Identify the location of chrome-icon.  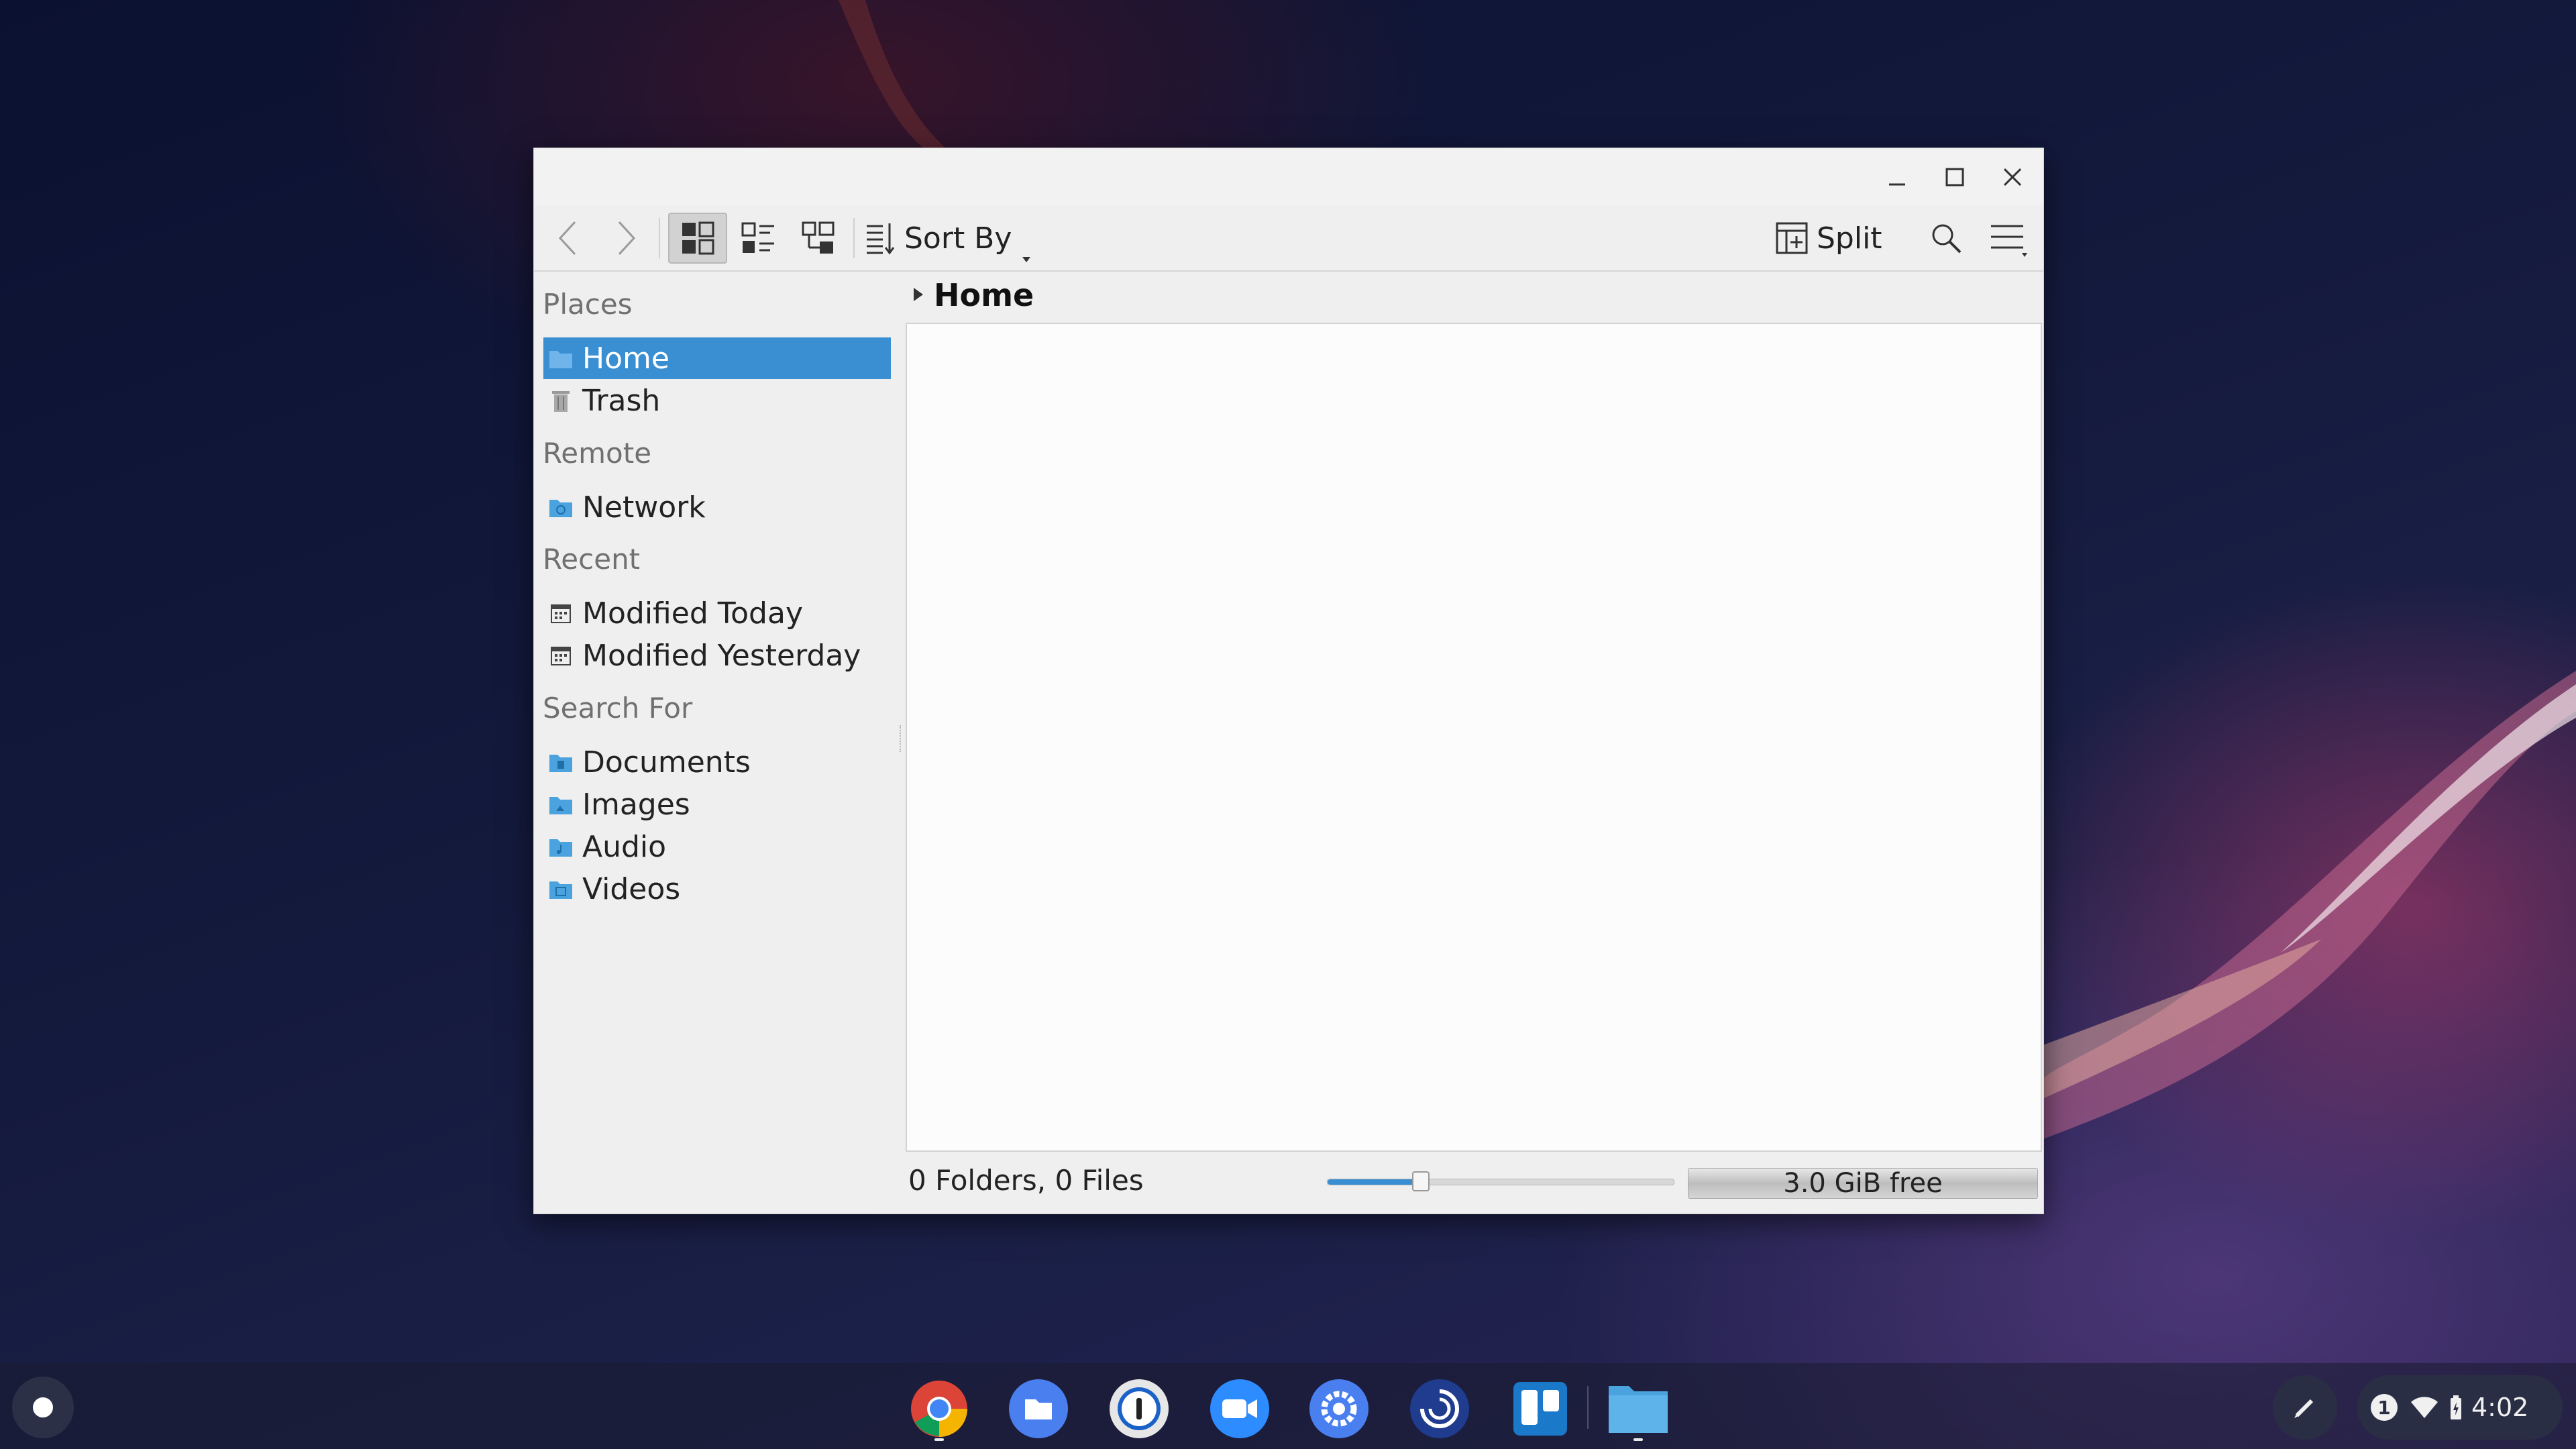
(939, 1409).